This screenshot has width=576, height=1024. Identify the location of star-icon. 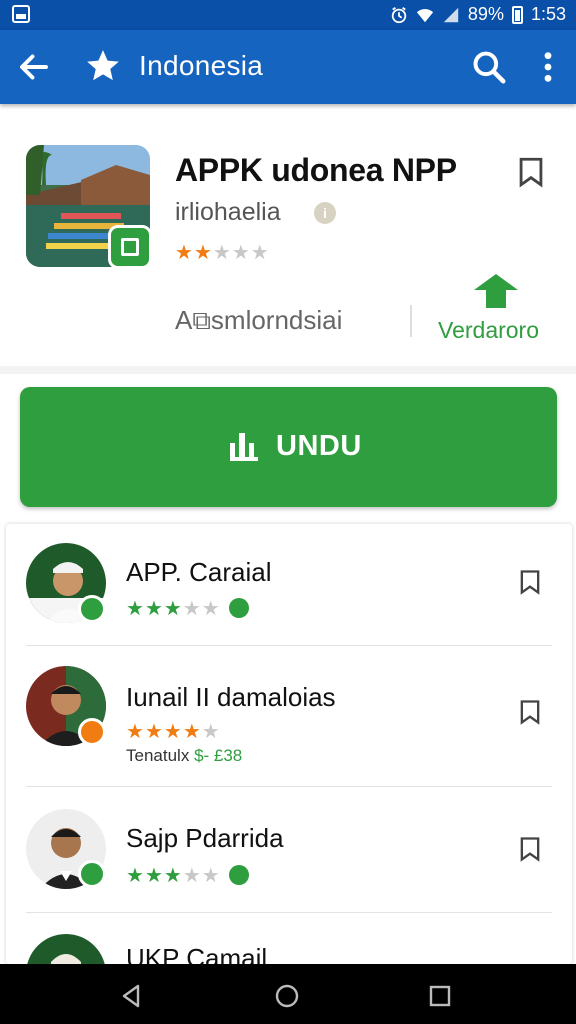
(103, 66).